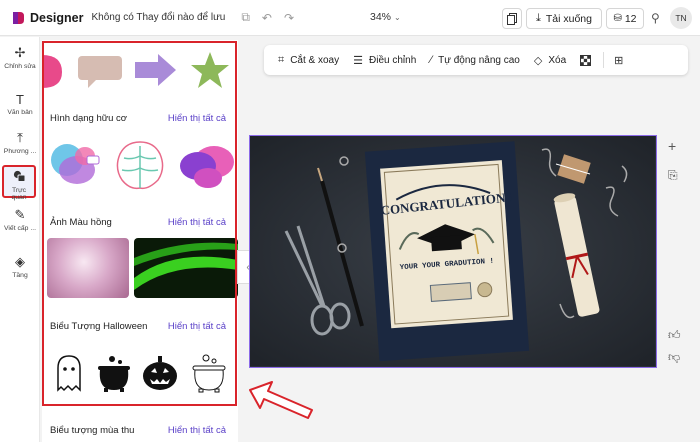  What do you see at coordinates (20, 66) in the screenshot?
I see `rail-item-label: Chỉnh sửa` at bounding box center [20, 66].